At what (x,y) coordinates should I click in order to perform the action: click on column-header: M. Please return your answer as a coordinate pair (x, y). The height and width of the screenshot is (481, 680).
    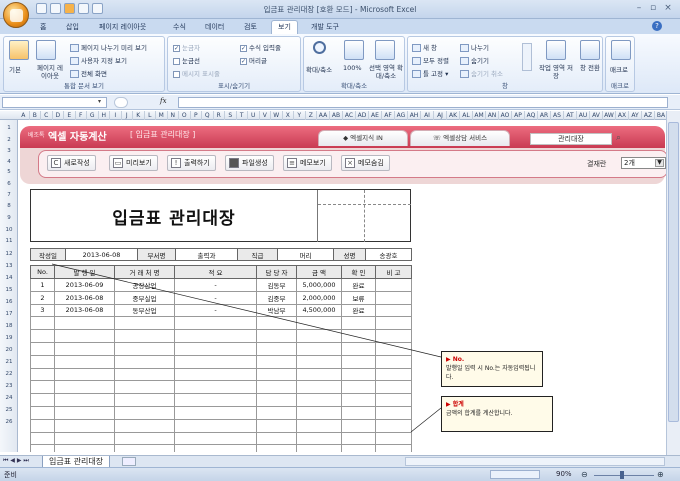
    Looking at the image, I should click on (162, 115).